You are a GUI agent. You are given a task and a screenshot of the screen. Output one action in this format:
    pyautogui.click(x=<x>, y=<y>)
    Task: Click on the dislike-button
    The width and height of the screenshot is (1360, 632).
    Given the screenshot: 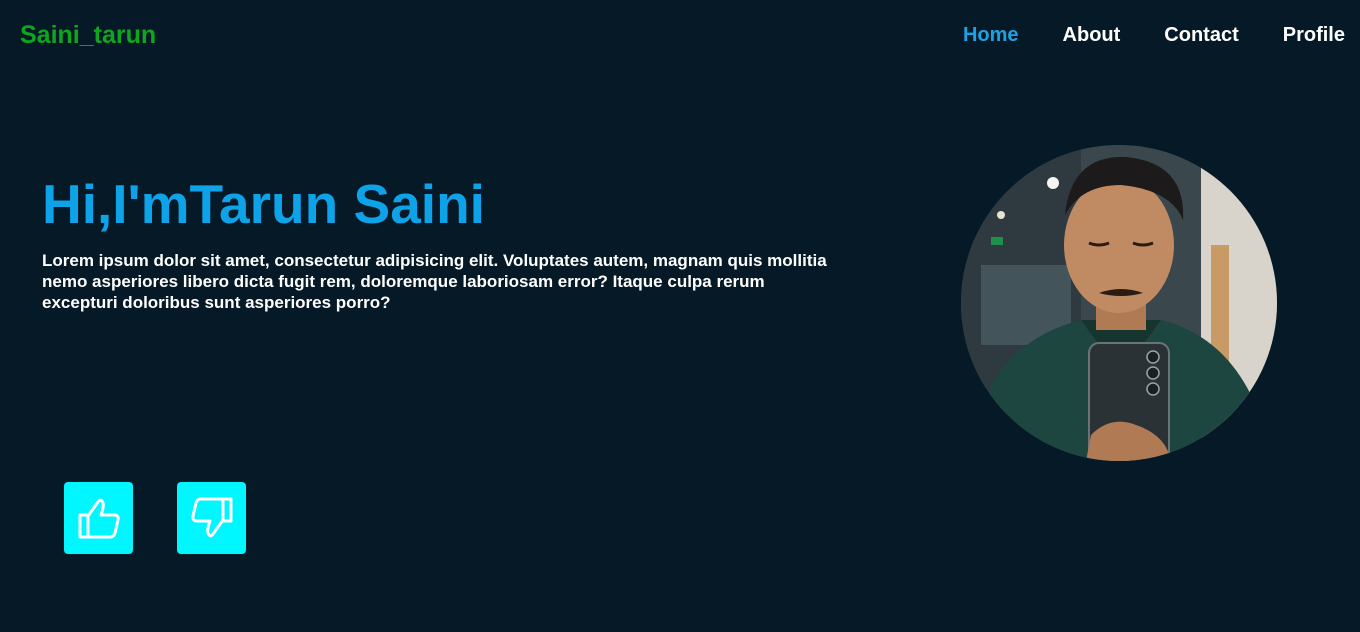 What is the action you would take?
    pyautogui.click(x=211, y=518)
    